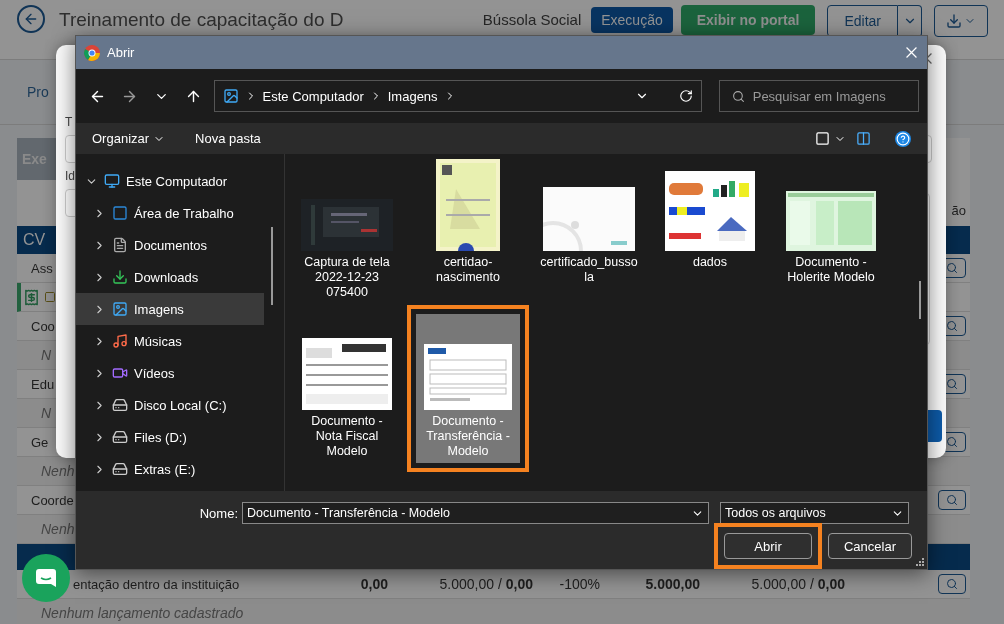 The height and width of the screenshot is (624, 1004). What do you see at coordinates (870, 546) in the screenshot?
I see `cancel-button: Cancelar` at bounding box center [870, 546].